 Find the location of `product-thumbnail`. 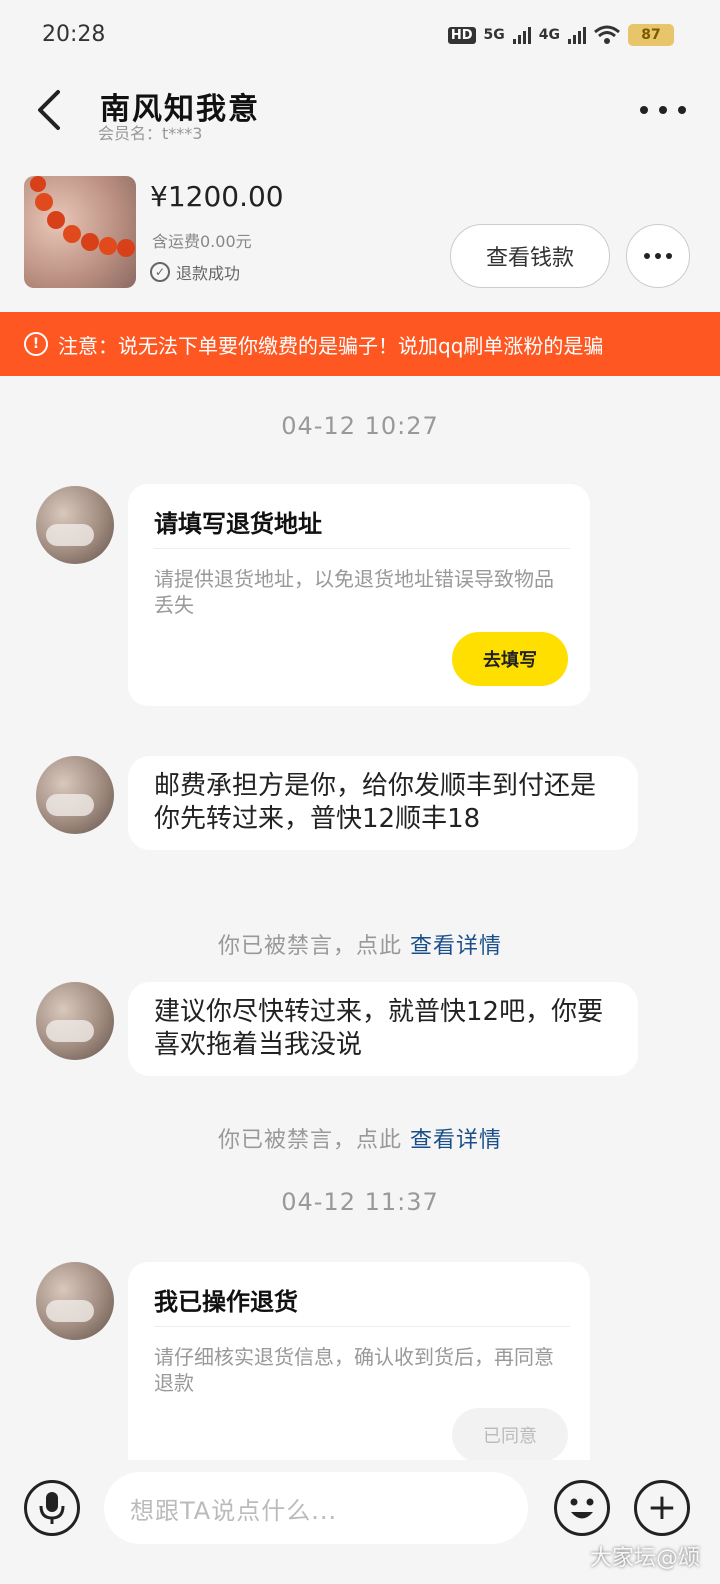

product-thumbnail is located at coordinates (80, 232).